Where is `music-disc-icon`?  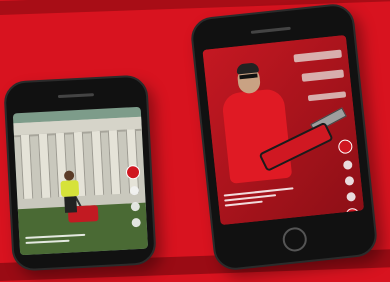
music-disc-icon is located at coordinates (352, 215).